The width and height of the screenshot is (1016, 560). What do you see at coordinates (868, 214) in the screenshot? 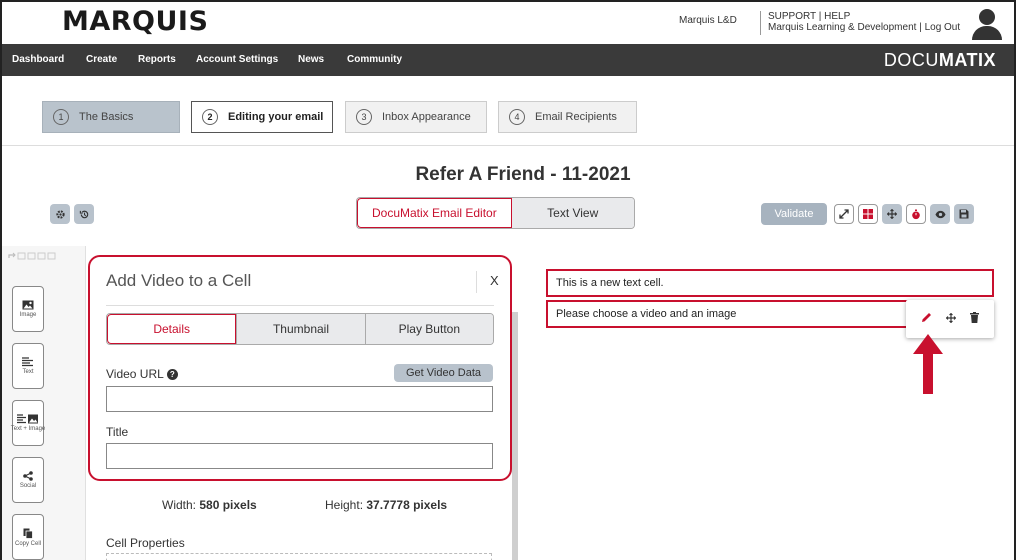
I see `grid-layout-icon` at bounding box center [868, 214].